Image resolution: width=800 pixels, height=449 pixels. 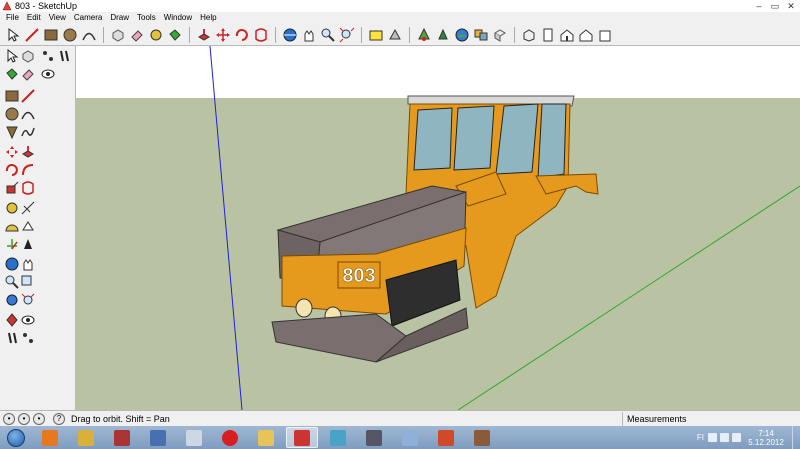 What do you see at coordinates (24, 418) in the screenshot?
I see `credits-icon: •` at bounding box center [24, 418].